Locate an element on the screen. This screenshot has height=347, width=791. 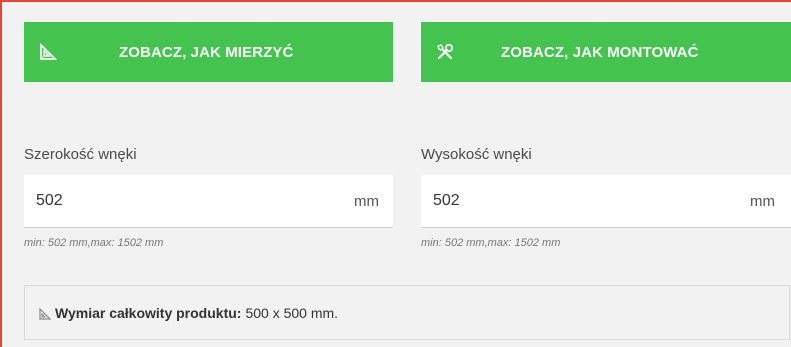
height-input-value: 502 is located at coordinates (446, 200).